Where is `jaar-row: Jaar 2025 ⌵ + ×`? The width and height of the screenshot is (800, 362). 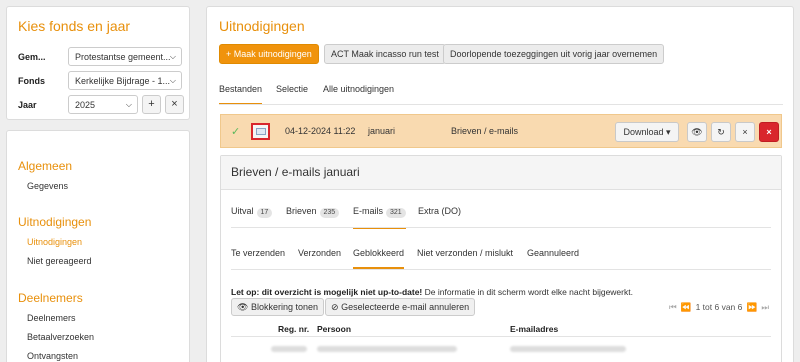 jaar-row: Jaar 2025 ⌵ + × is located at coordinates (101, 105).